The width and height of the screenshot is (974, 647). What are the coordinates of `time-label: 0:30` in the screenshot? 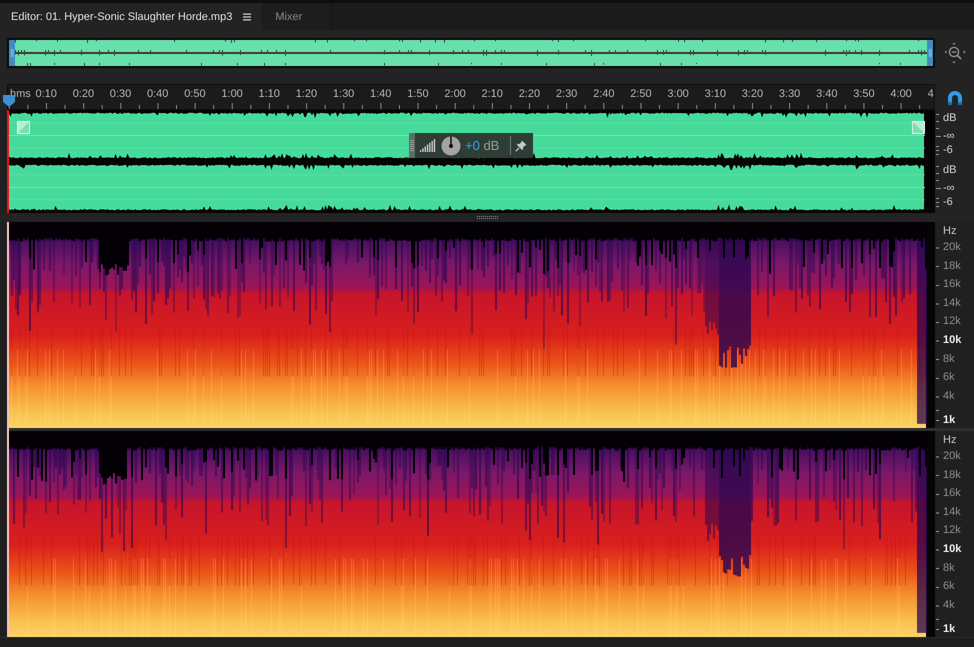 It's located at (121, 94).